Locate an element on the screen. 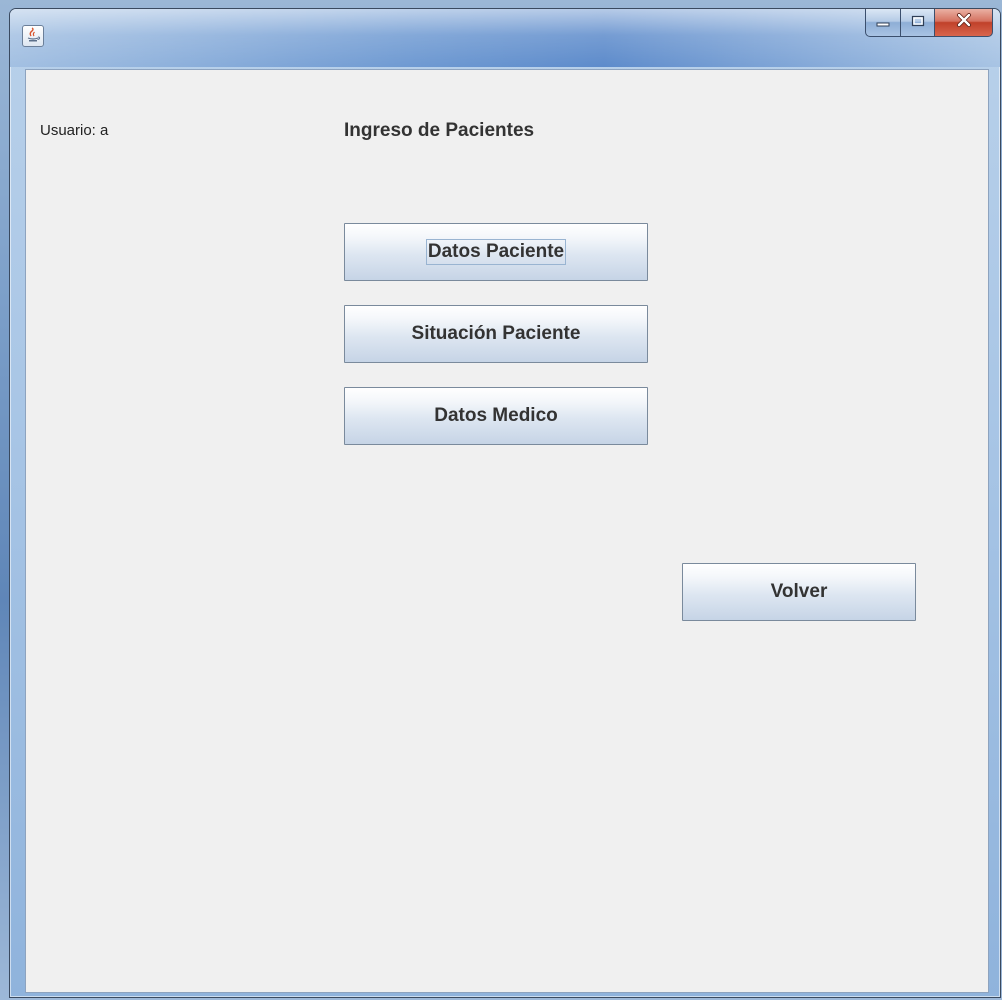 This screenshot has height=1000, width=1002. maximize-icon is located at coordinates (918, 23).